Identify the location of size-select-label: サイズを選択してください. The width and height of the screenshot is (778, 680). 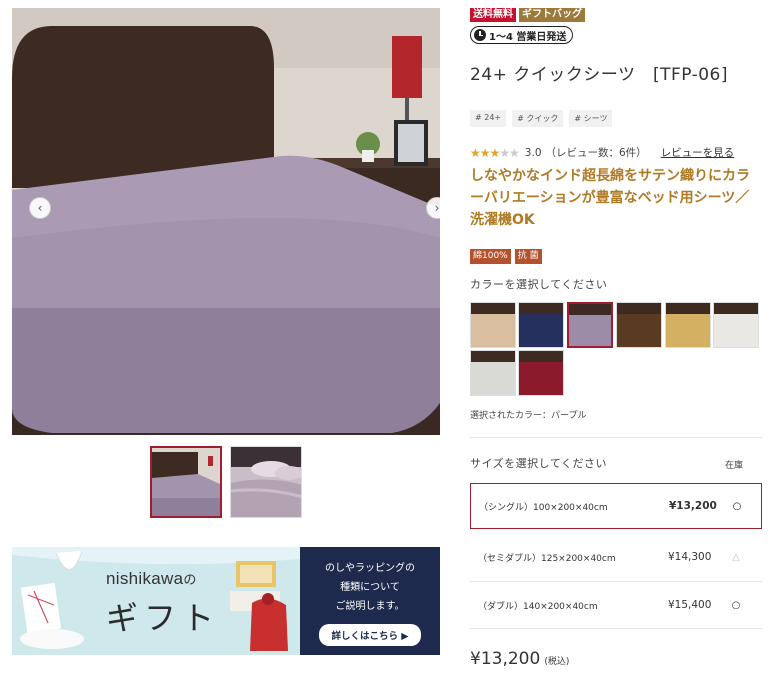
(539, 463).